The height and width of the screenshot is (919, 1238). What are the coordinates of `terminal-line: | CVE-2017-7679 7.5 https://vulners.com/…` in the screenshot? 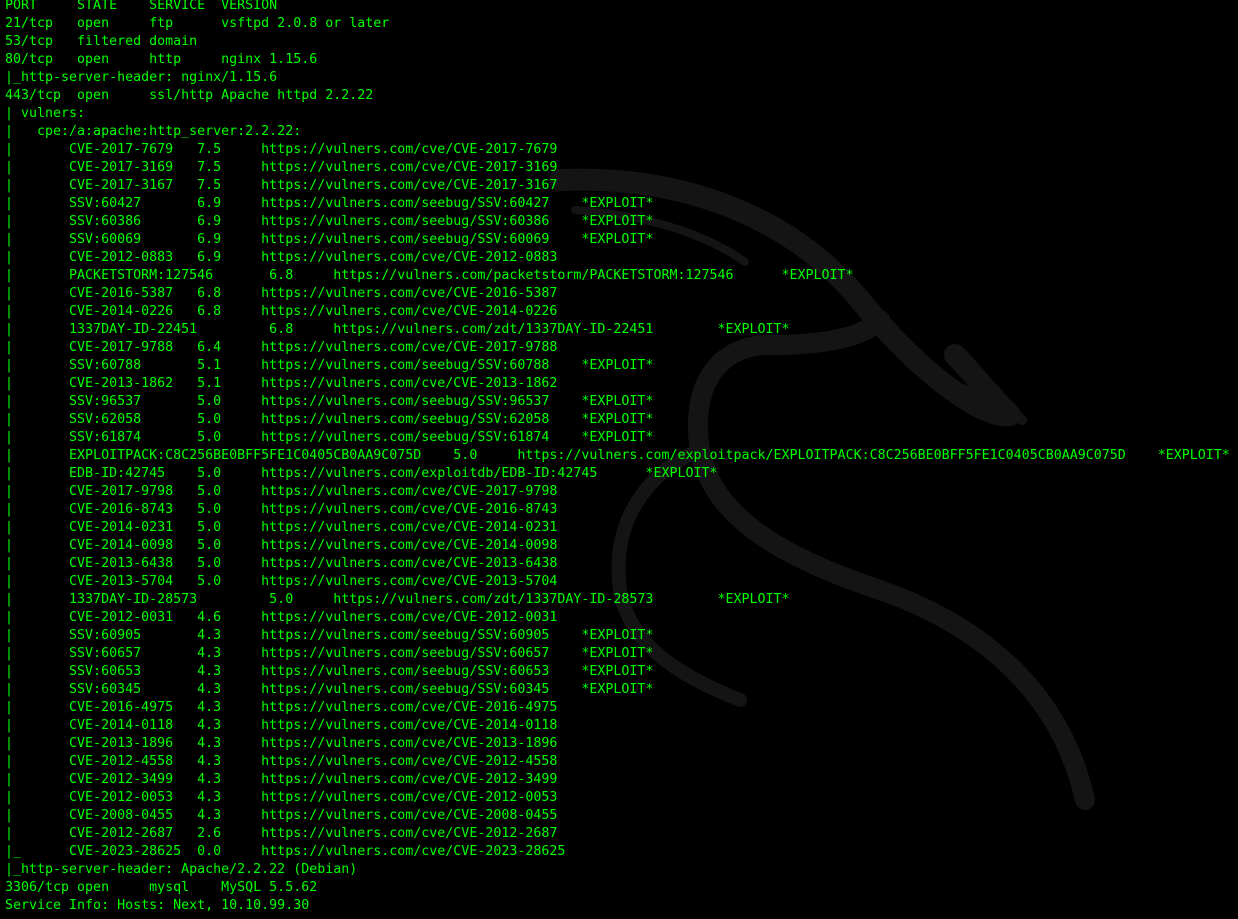 It's located at (281, 149).